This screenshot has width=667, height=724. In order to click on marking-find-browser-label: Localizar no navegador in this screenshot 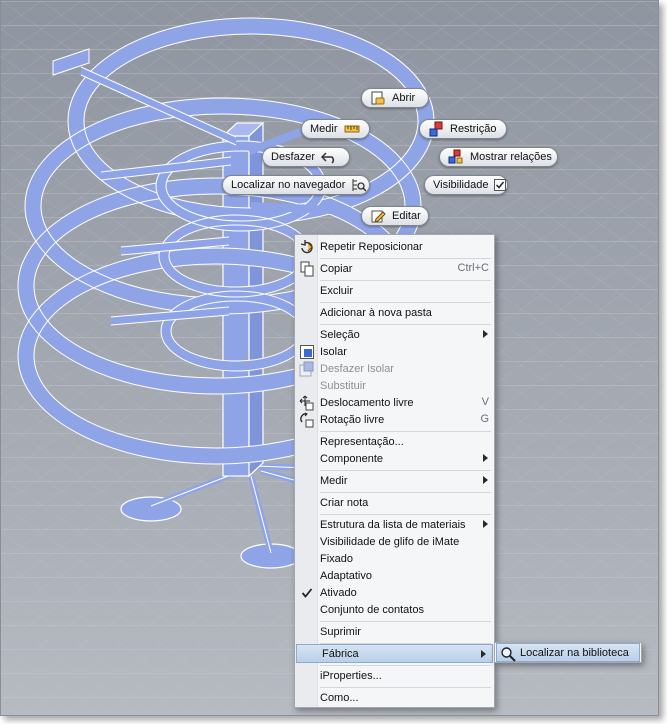, I will do `click(288, 185)`.